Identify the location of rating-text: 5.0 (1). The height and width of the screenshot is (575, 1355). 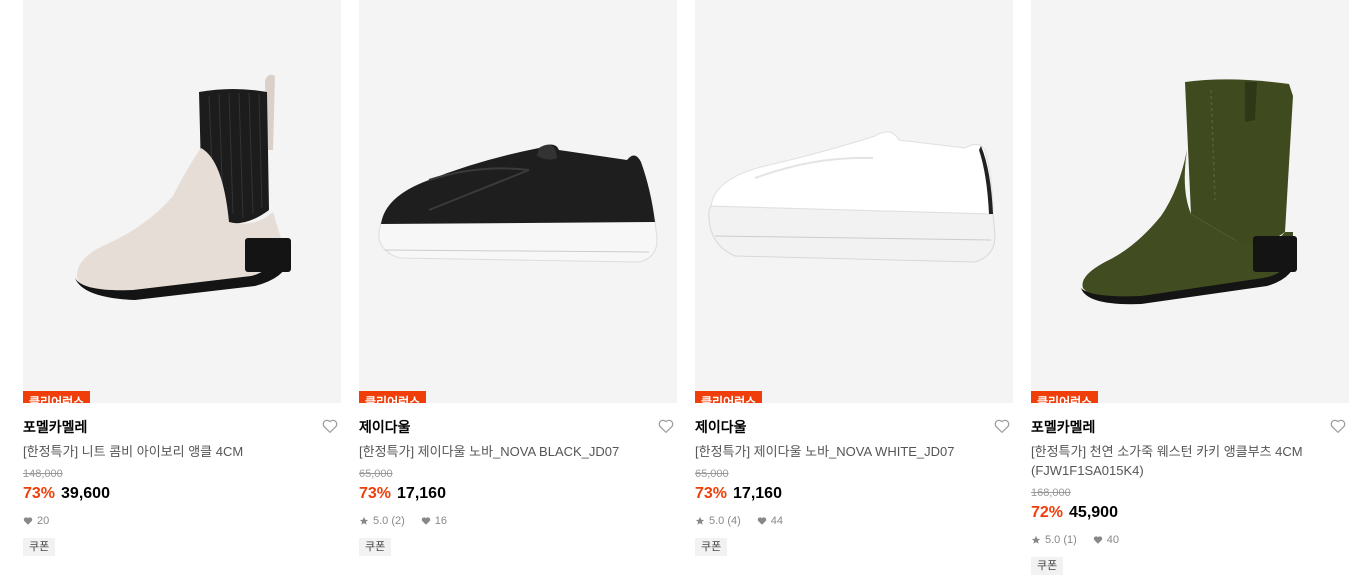
(1061, 540).